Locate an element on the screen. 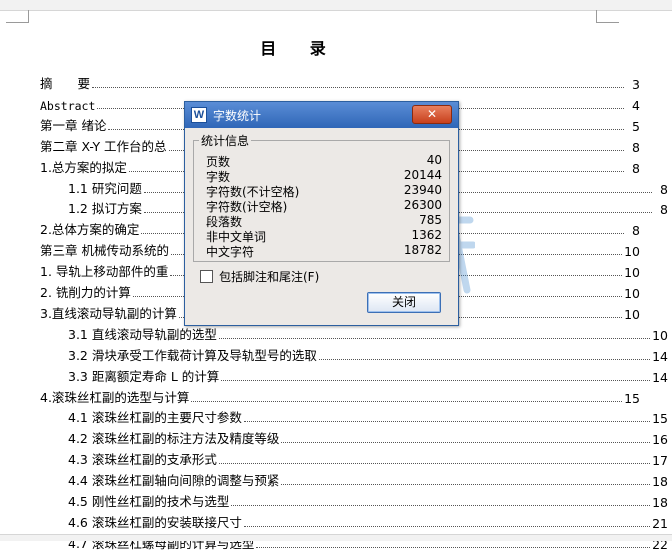  toc-entry-label: Abstract is located at coordinates (68, 105).